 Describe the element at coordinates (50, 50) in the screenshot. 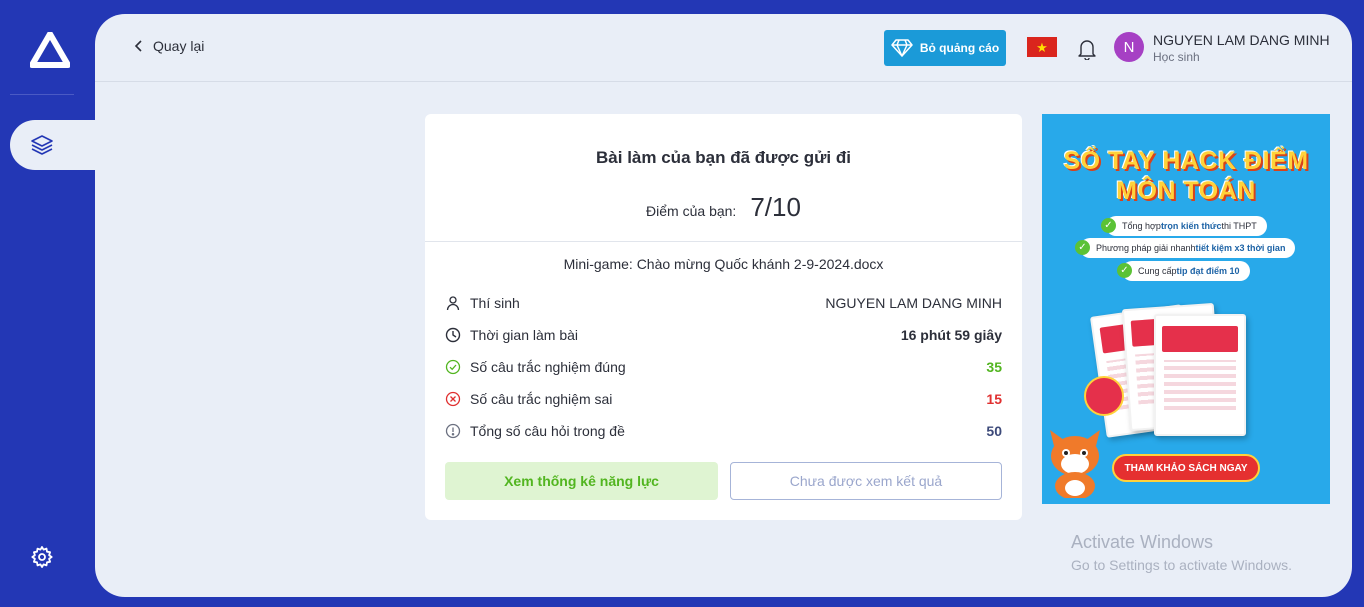

I see `logo-icon` at that location.